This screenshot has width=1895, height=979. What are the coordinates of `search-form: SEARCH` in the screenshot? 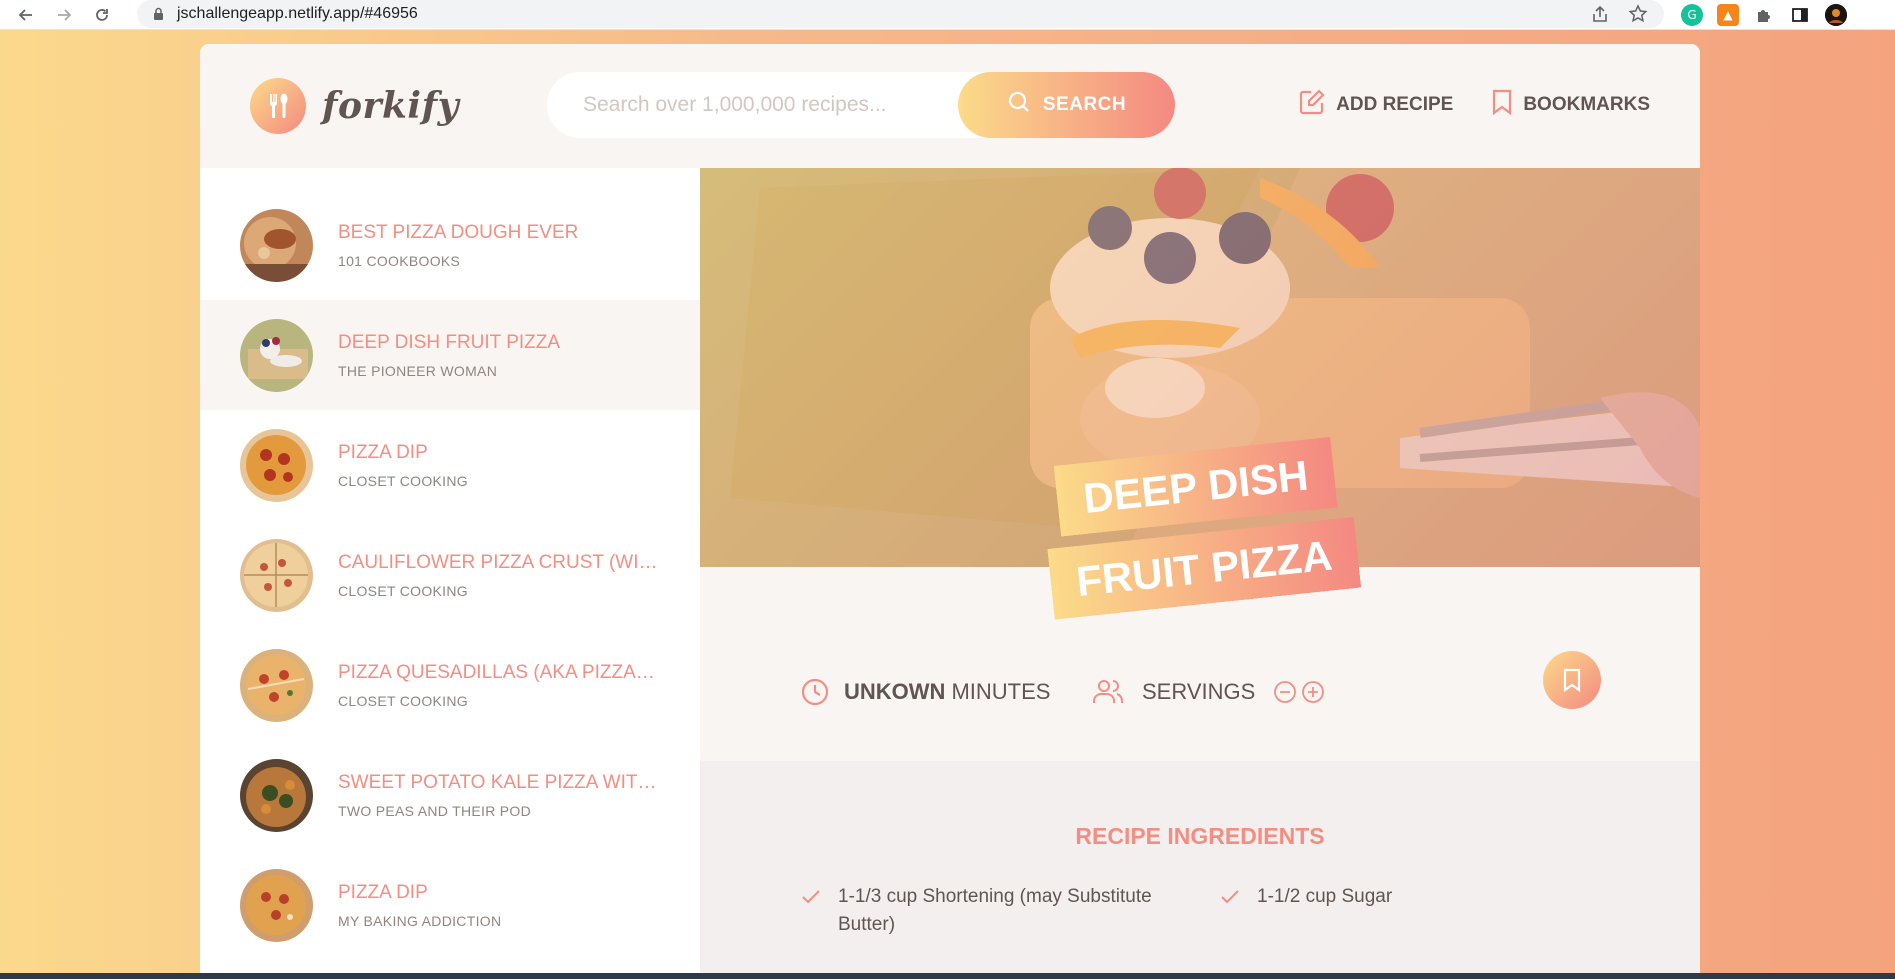 It's located at (861, 105).